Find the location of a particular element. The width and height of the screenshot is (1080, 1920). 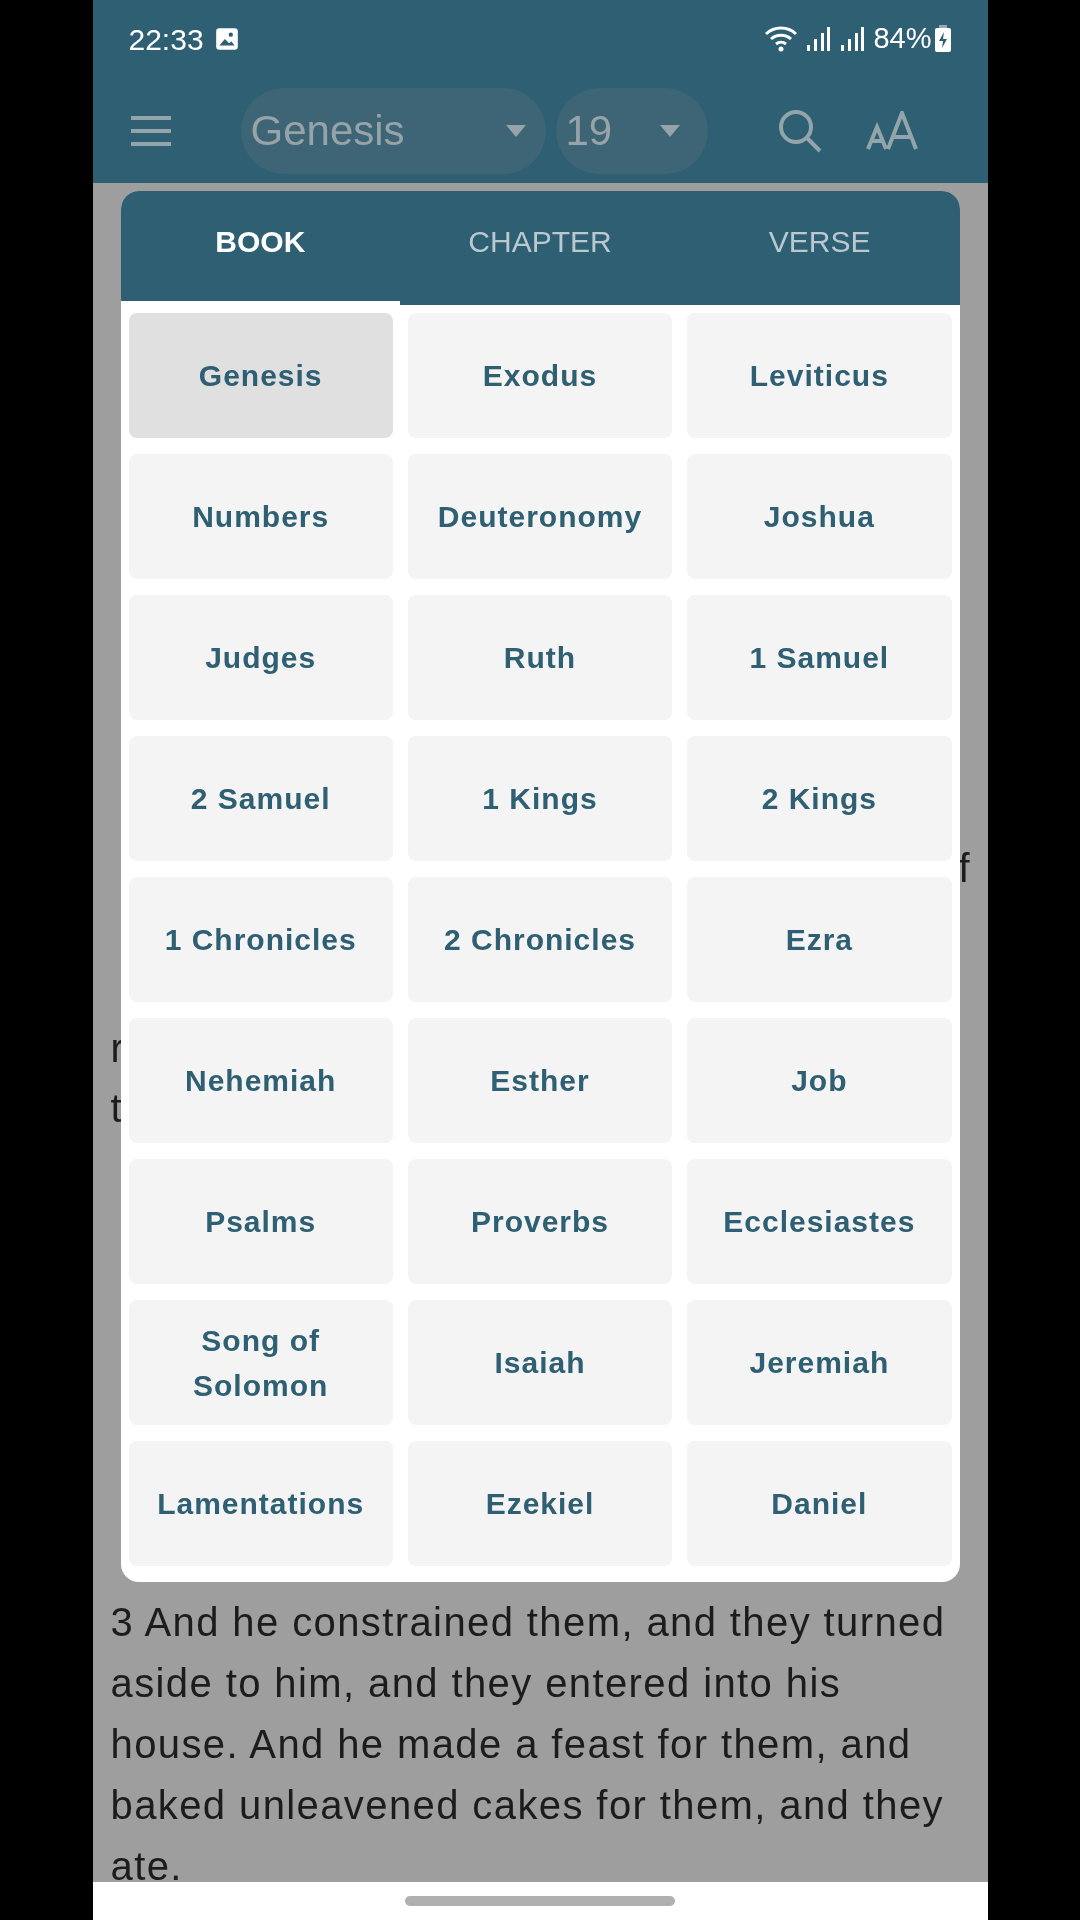

book-tile: Exodus is located at coordinates (540, 375).